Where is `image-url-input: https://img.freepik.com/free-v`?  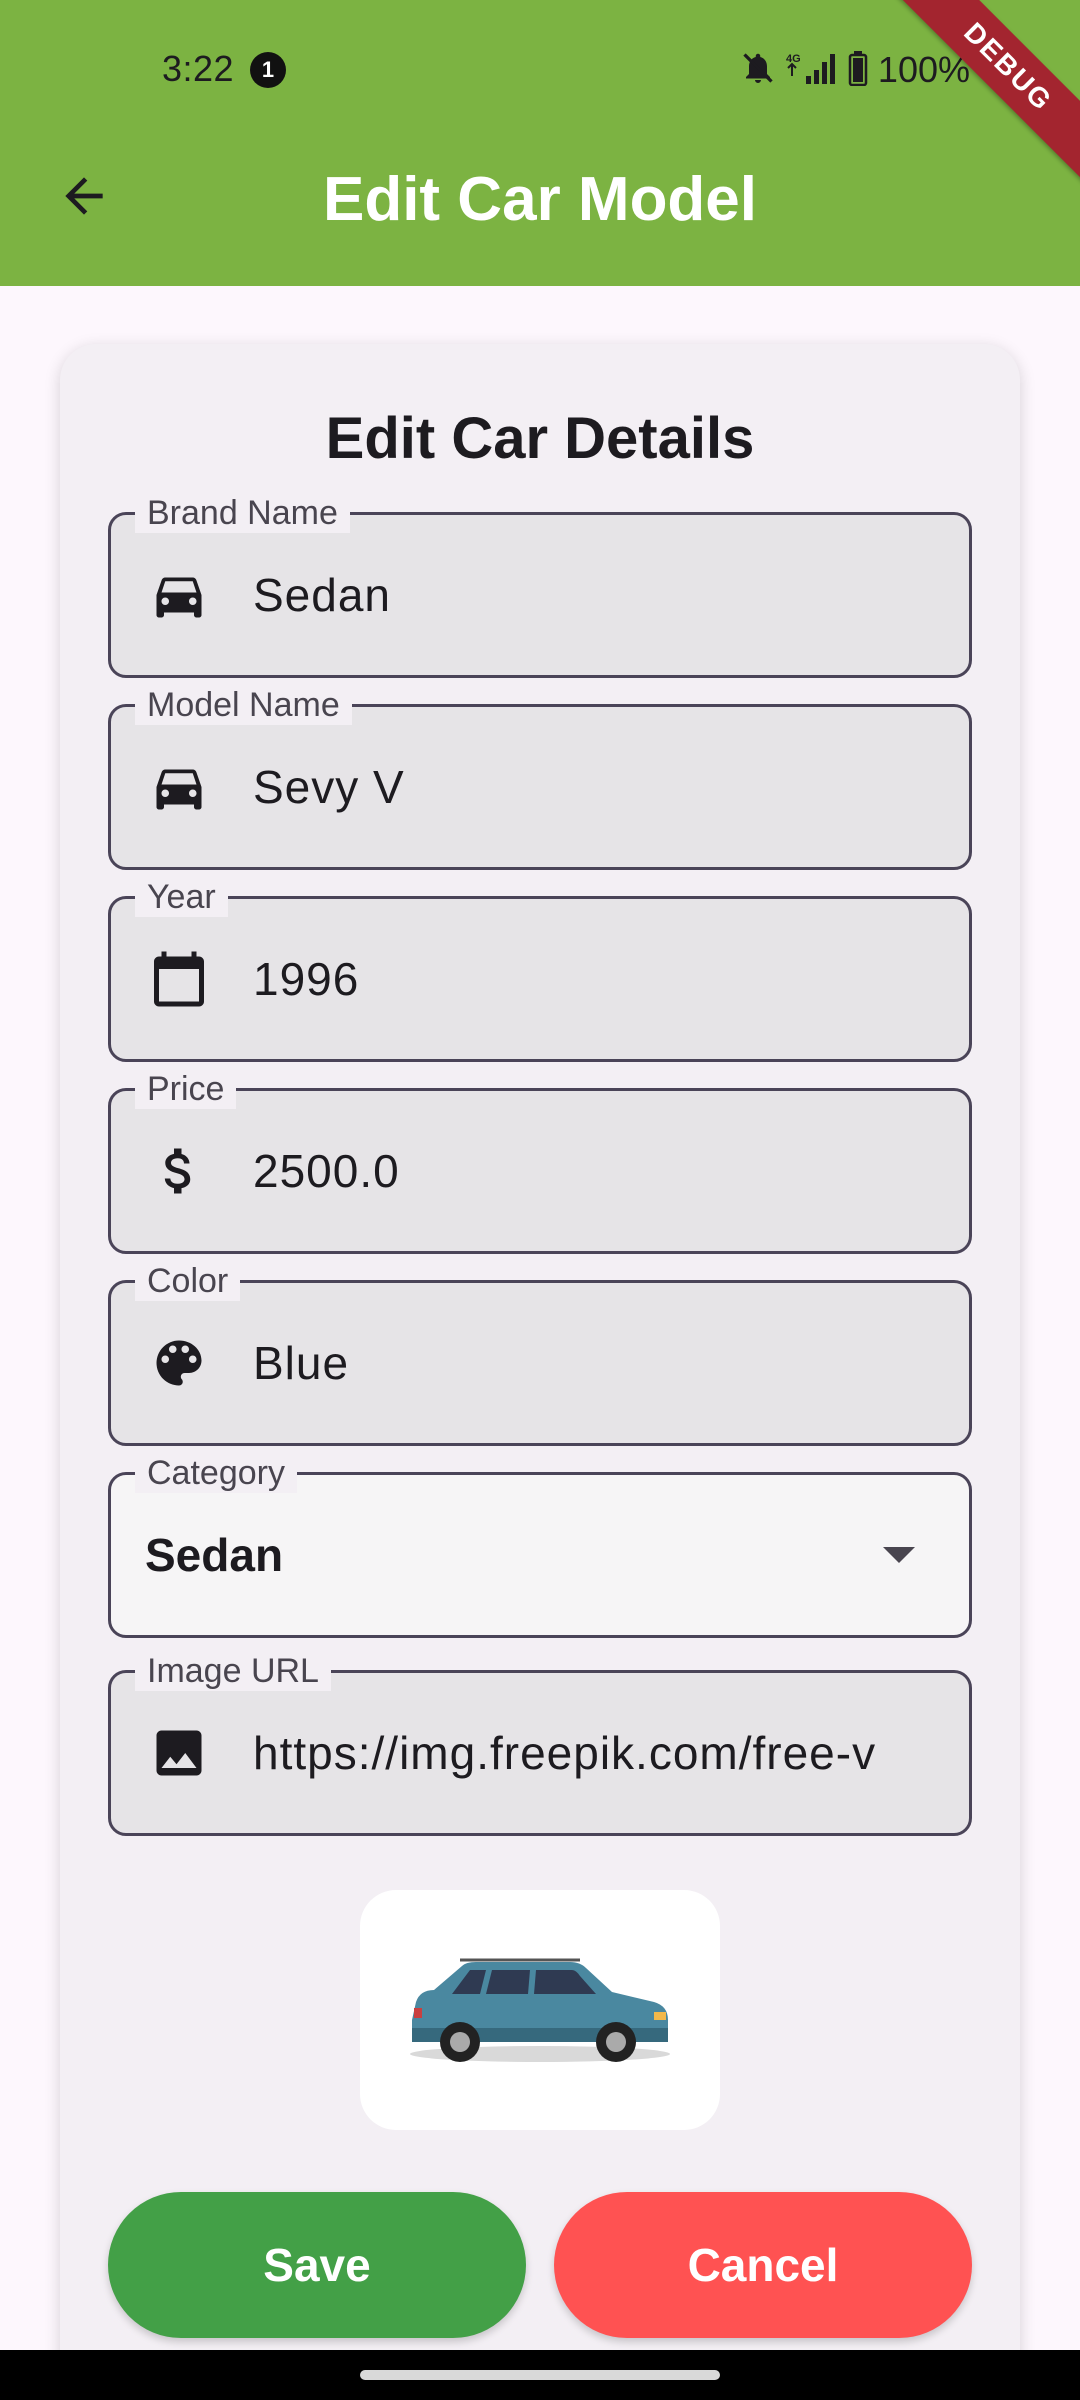
image-url-input: https://img.freepik.com/free-v is located at coordinates (593, 1753).